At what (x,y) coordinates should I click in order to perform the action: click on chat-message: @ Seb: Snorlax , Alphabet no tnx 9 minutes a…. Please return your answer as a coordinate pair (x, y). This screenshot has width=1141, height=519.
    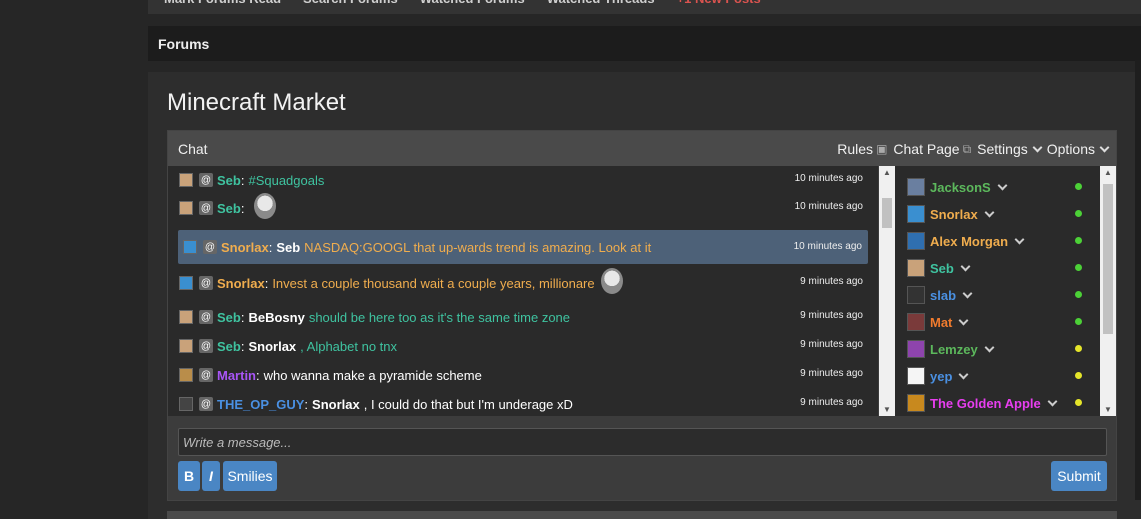
    Looking at the image, I should click on (524, 346).